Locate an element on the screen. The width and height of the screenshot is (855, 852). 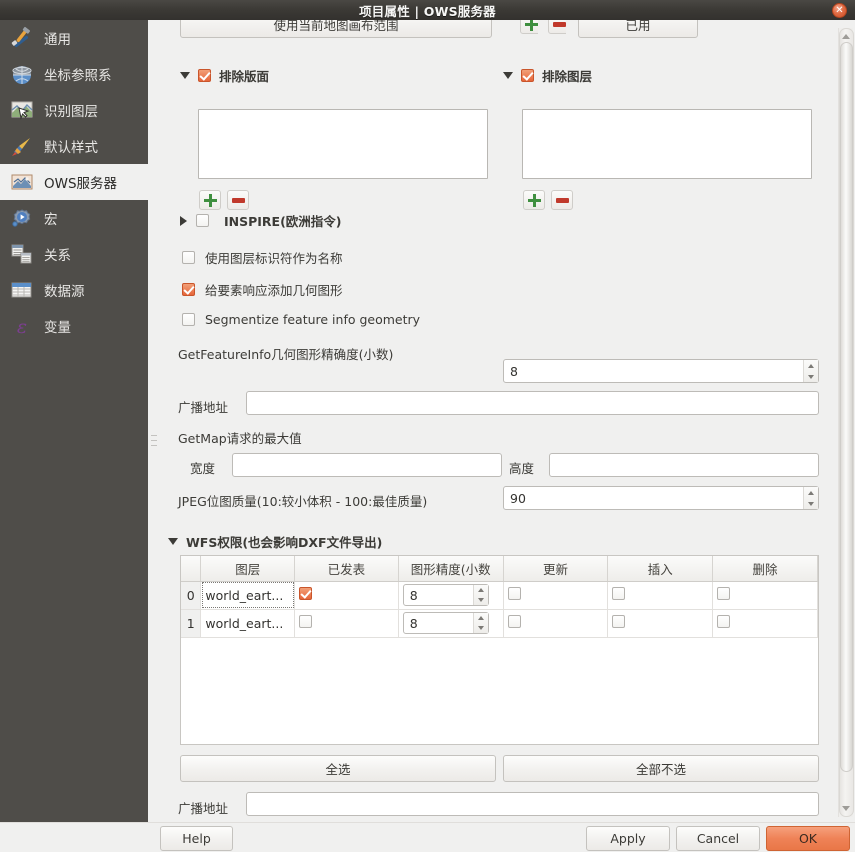
sidebar-item-identify-layers: 识别图层 is located at coordinates (74, 110).